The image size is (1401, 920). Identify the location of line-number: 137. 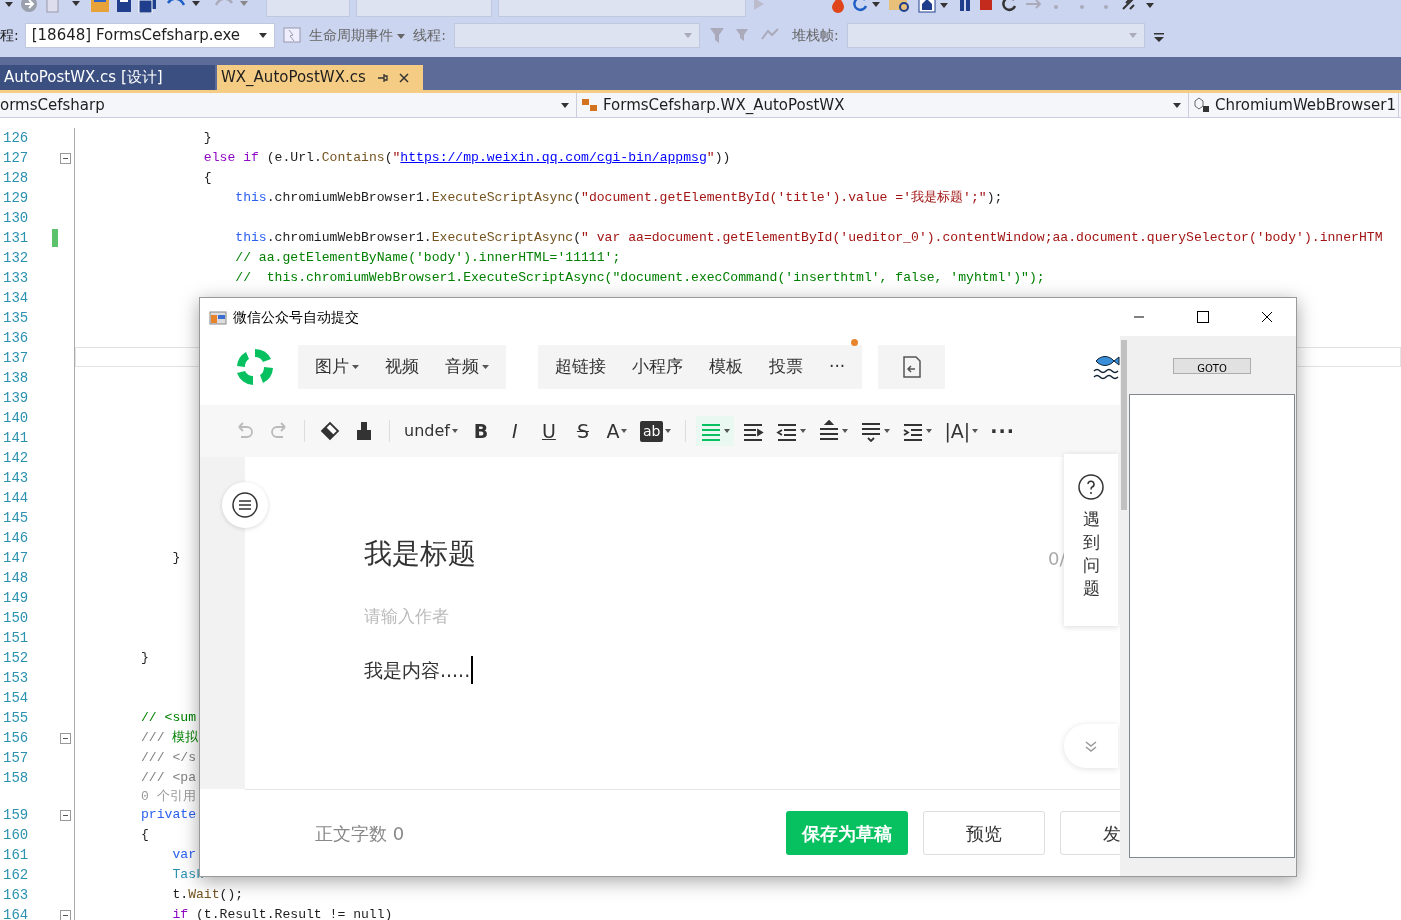
(16, 358).